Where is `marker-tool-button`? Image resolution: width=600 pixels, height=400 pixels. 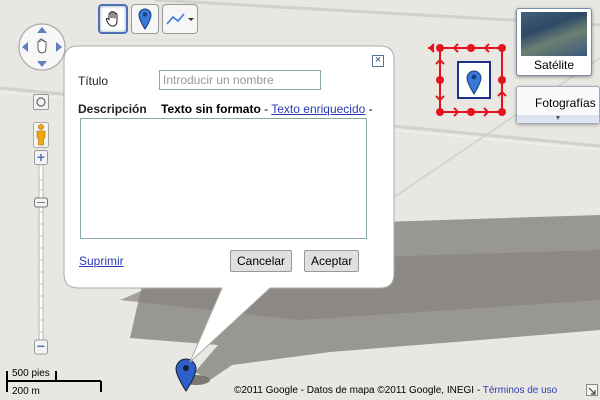 marker-tool-button is located at coordinates (145, 19).